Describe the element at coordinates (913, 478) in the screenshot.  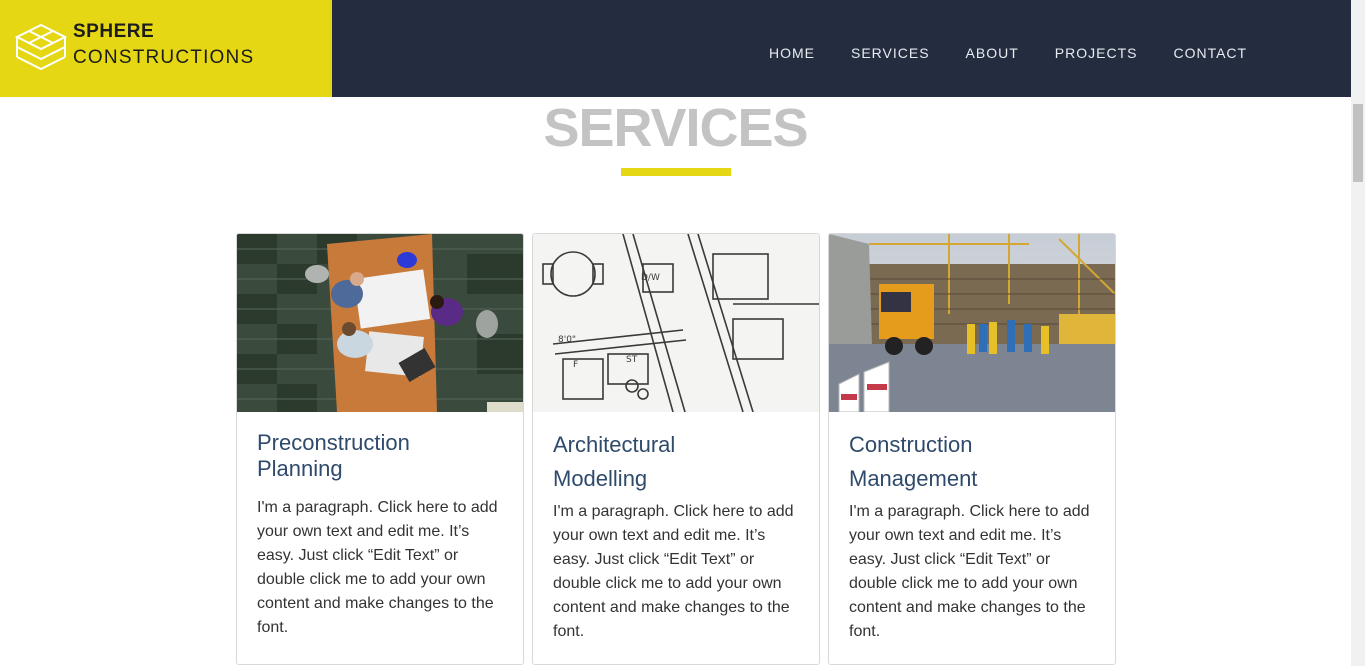
I see `card-title-line2: Management` at that location.